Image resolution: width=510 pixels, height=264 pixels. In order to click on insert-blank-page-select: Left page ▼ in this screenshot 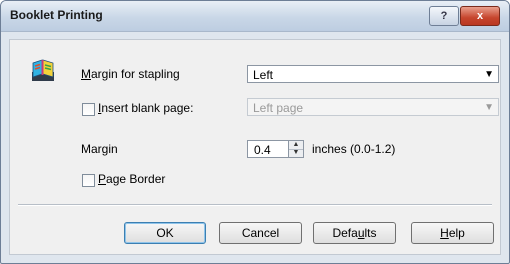, I will do `click(373, 107)`.